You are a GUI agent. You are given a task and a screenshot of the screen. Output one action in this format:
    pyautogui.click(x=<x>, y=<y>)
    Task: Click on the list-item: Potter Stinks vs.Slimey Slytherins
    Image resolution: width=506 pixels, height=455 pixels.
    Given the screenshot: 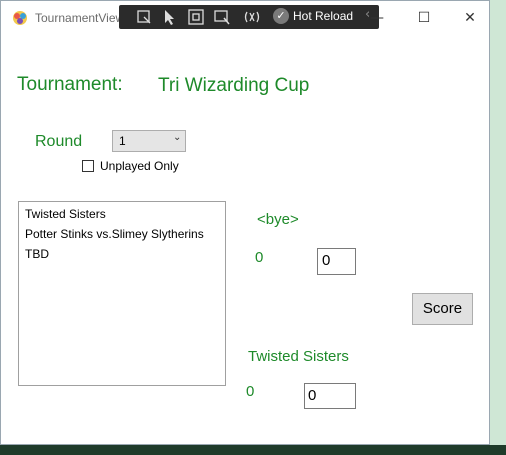 What is the action you would take?
    pyautogui.click(x=114, y=234)
    